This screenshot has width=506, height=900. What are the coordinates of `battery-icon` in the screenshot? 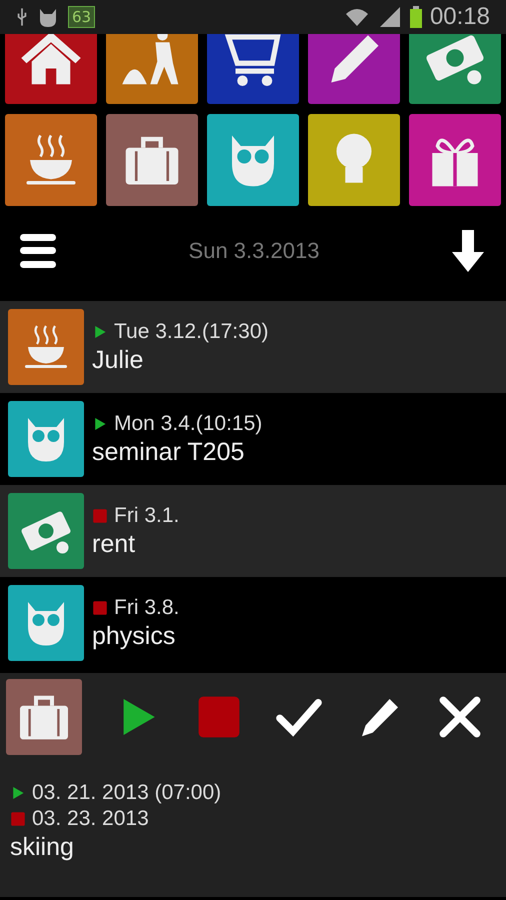 It's located at (416, 17).